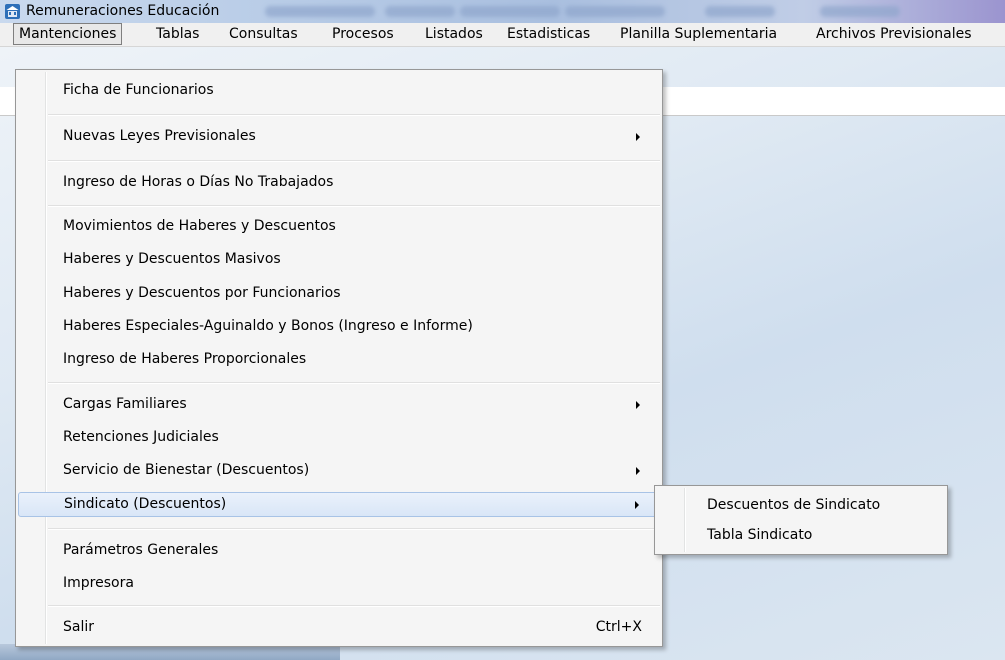  Describe the element at coordinates (760, 535) in the screenshot. I see `submenu-item-label: Tabla Sindicato` at that location.